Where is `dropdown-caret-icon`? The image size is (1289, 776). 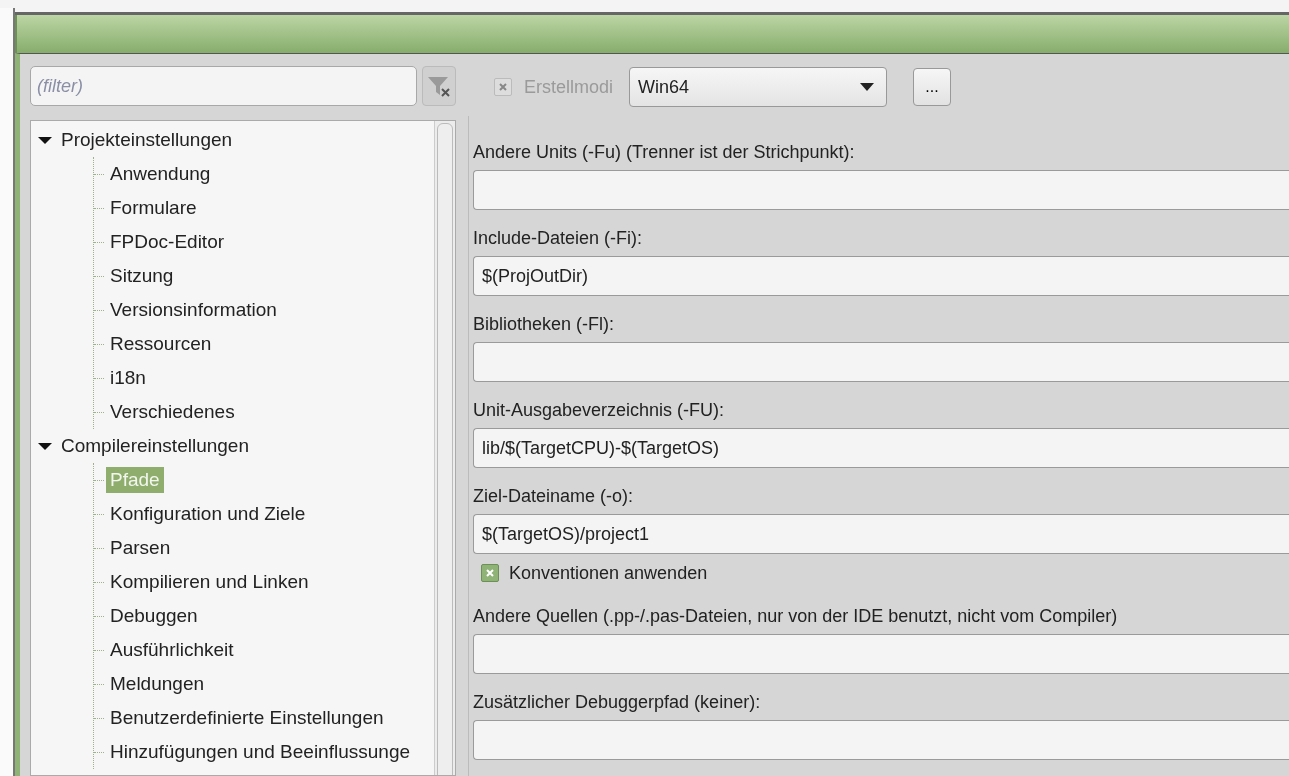
dropdown-caret-icon is located at coordinates (867, 87).